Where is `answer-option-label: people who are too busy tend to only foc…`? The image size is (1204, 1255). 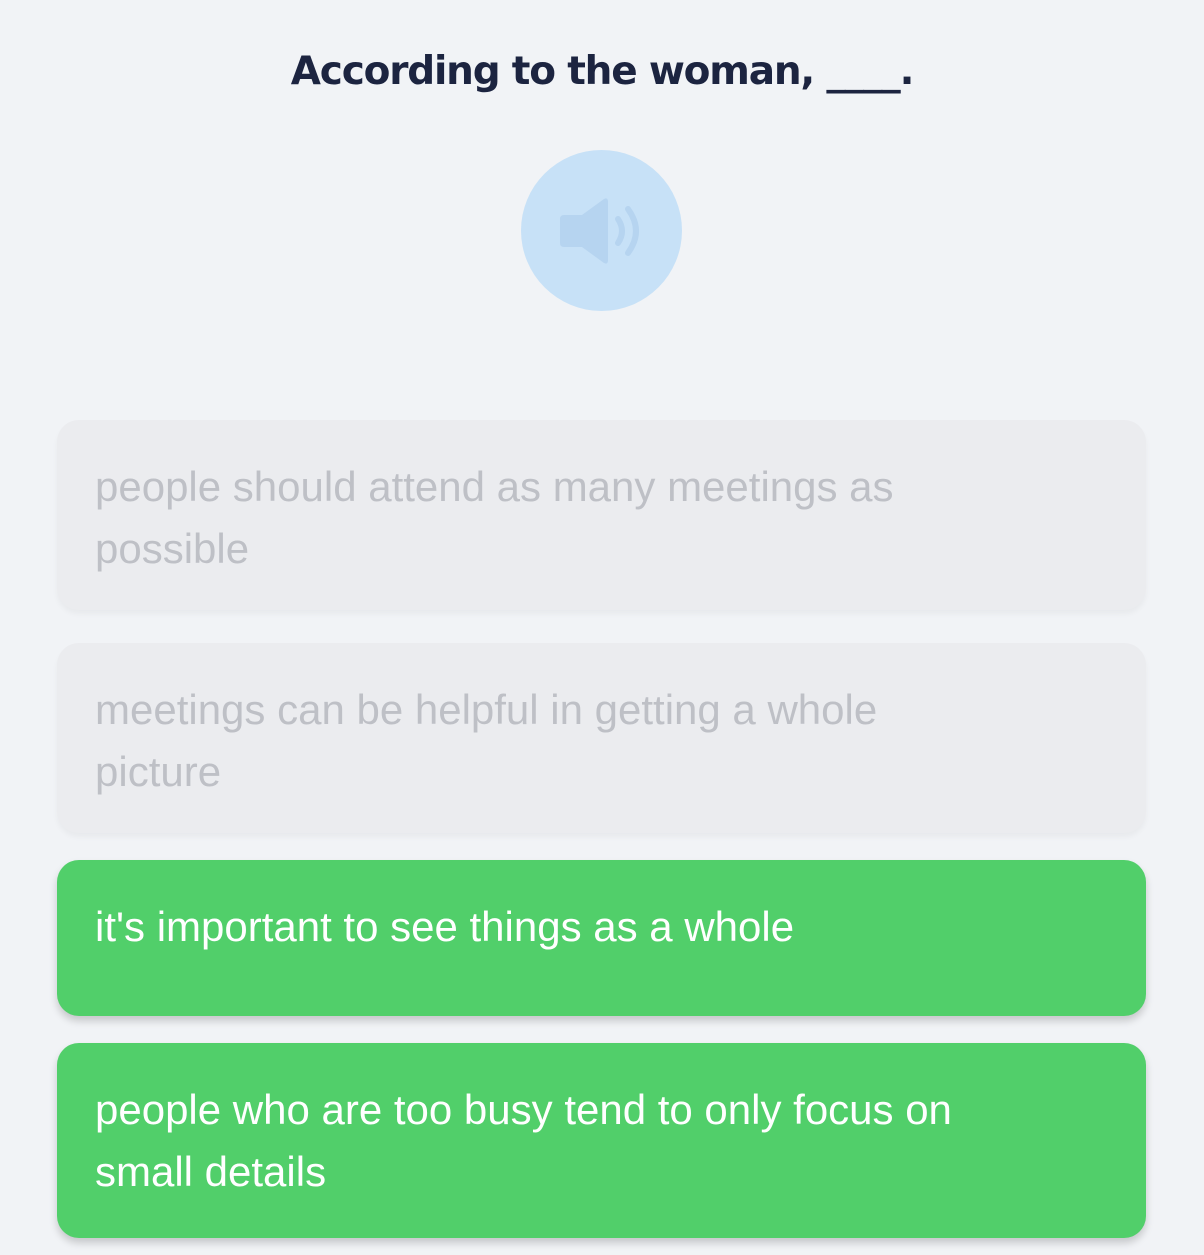 answer-option-label: people who are too busy tend to only foc… is located at coordinates (523, 1140).